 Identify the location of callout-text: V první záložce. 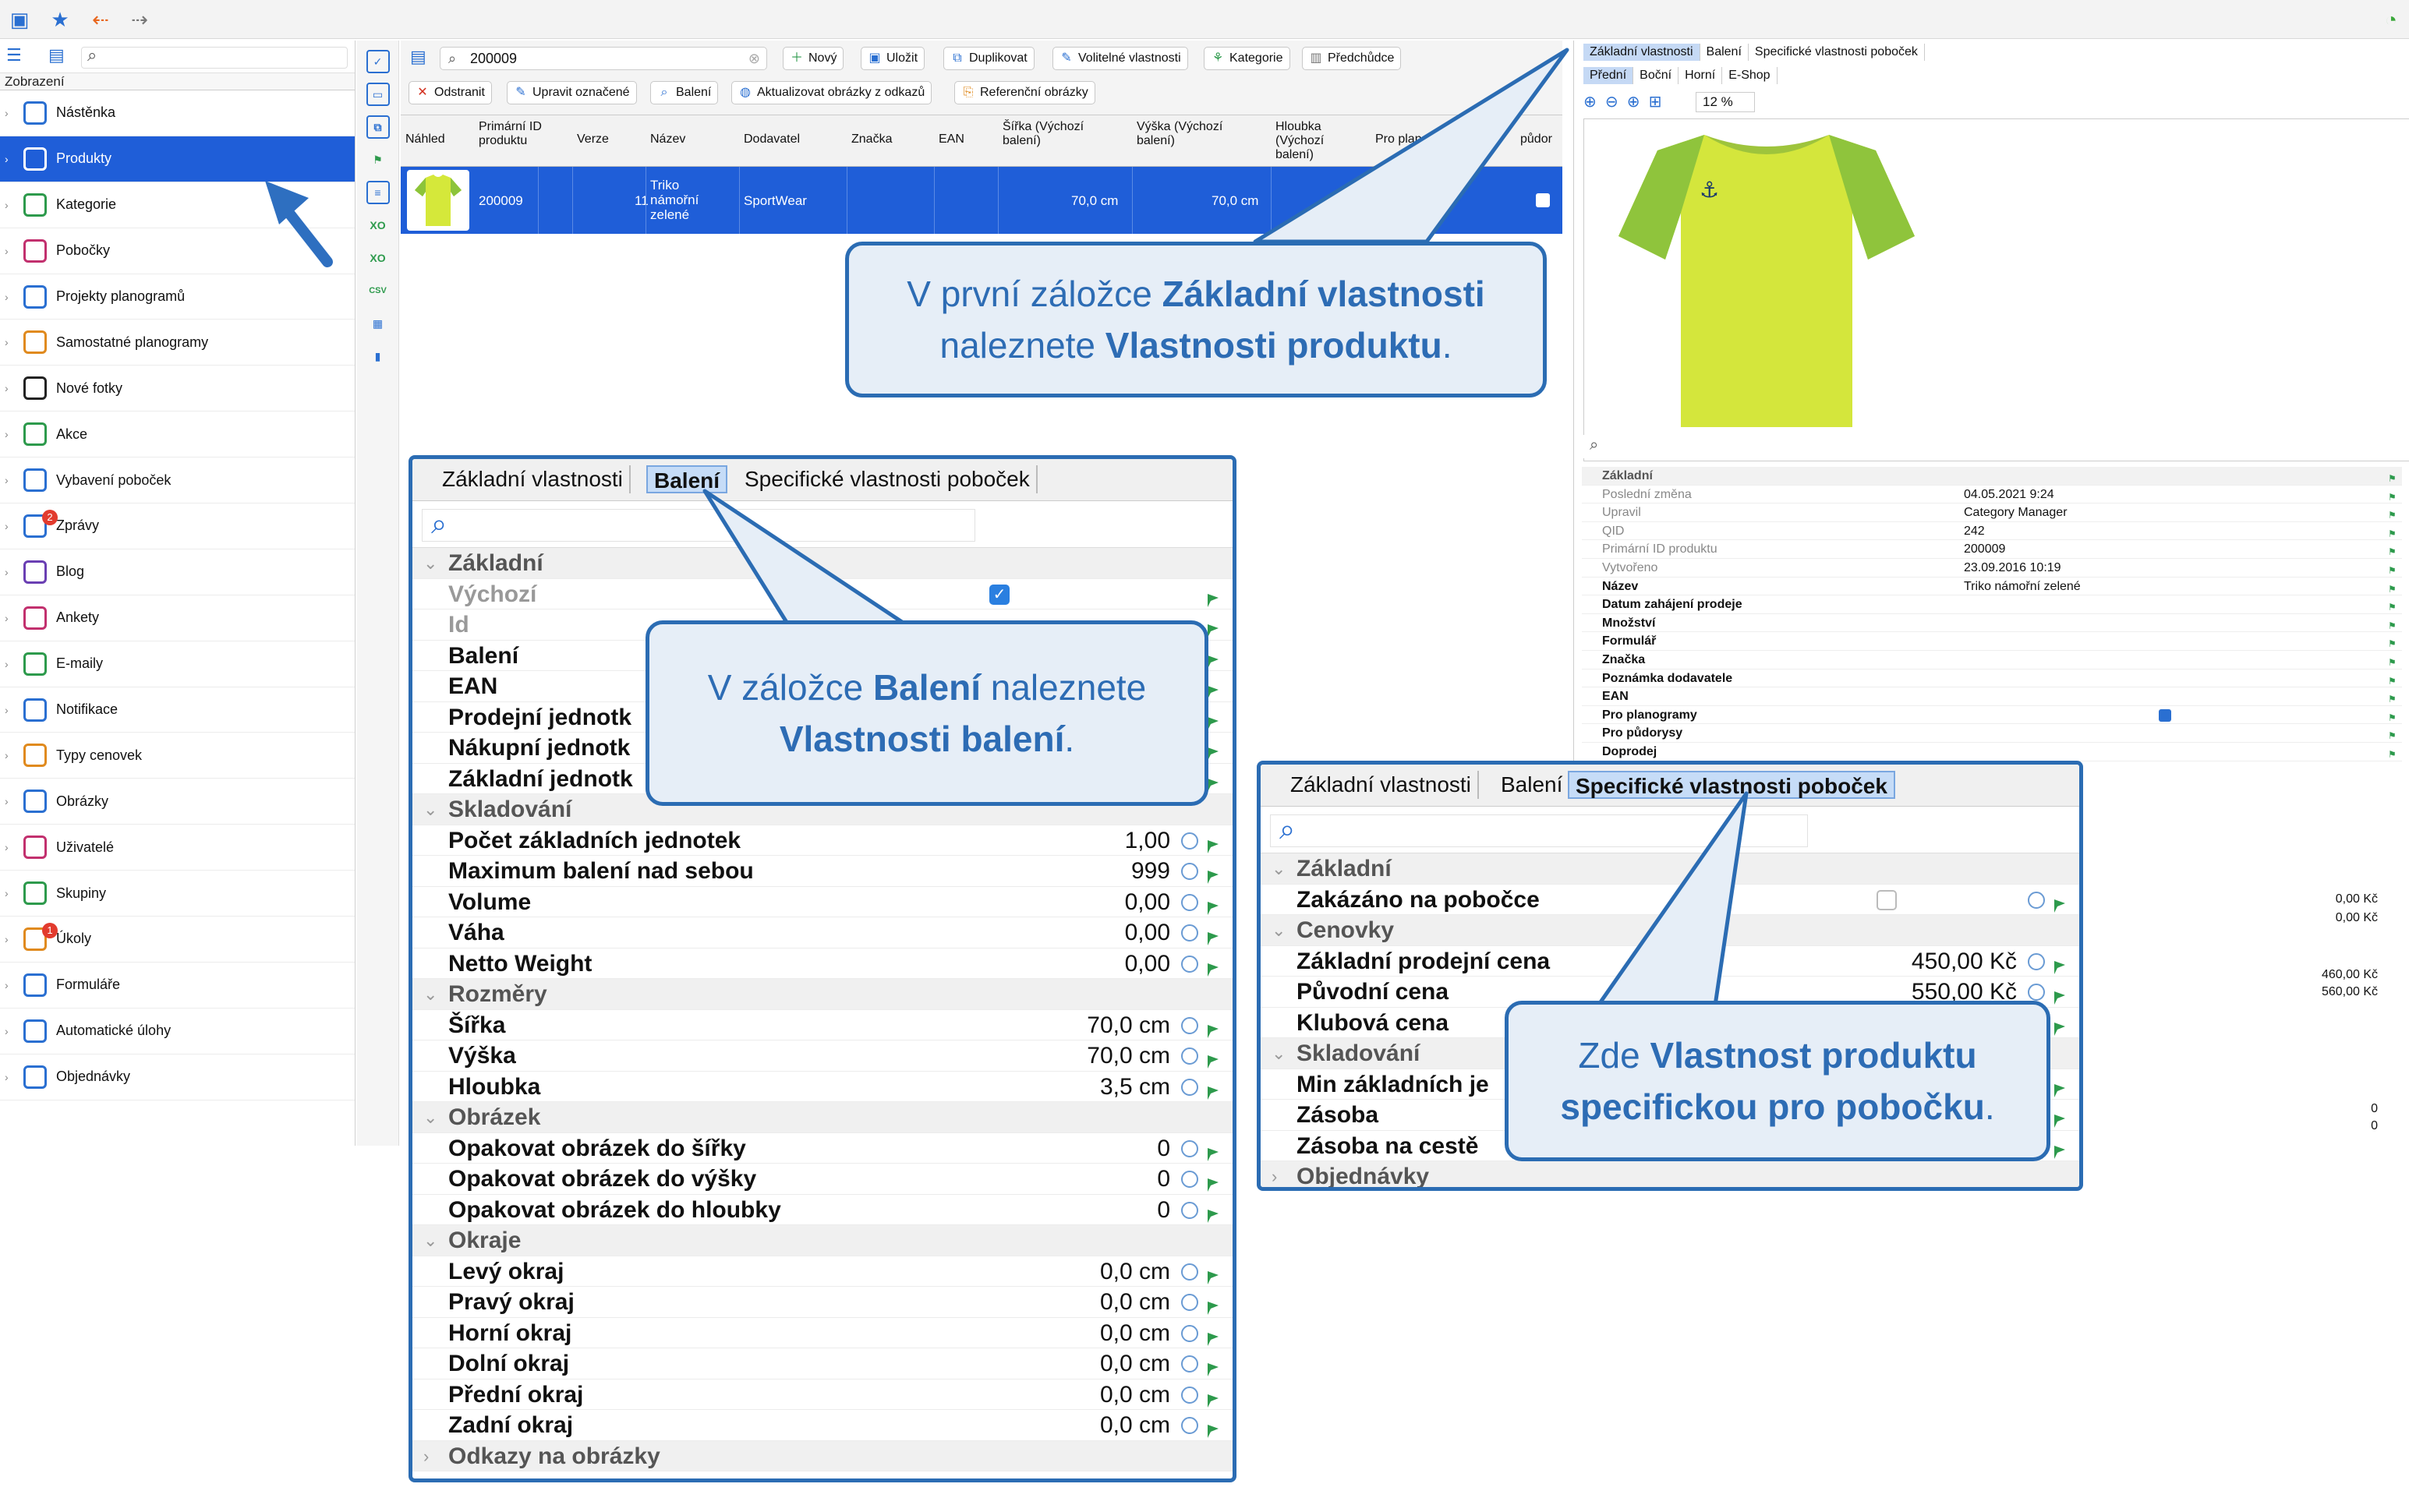
(1034, 294).